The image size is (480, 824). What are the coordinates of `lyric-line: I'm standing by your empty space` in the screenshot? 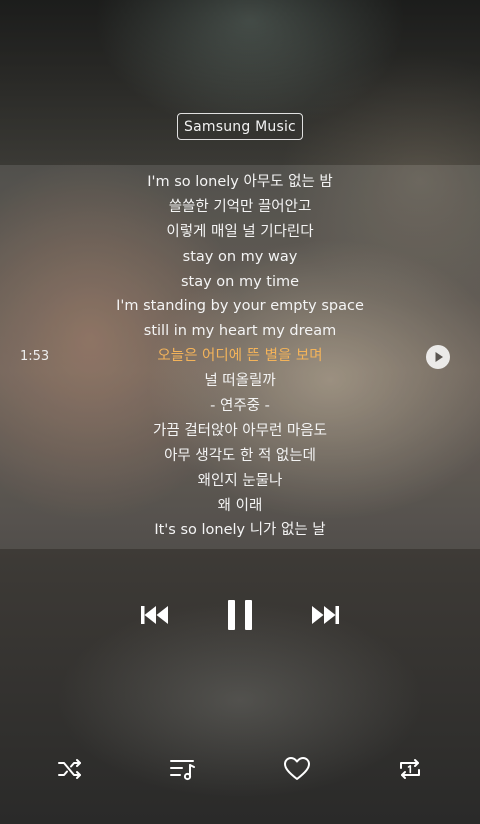 It's located at (240, 306).